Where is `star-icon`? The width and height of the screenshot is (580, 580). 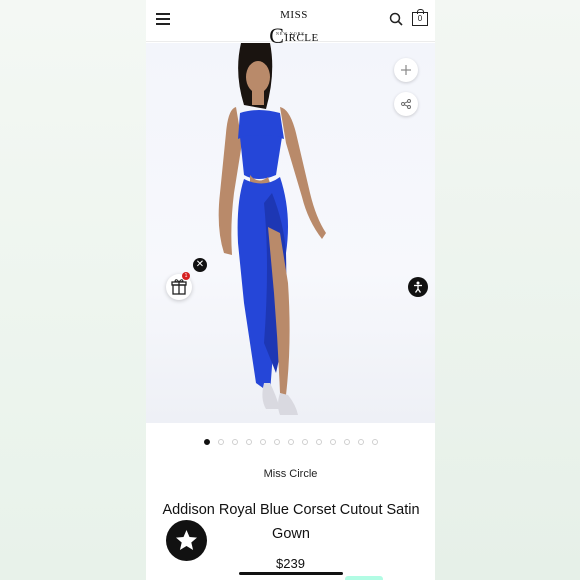 star-icon is located at coordinates (186, 540).